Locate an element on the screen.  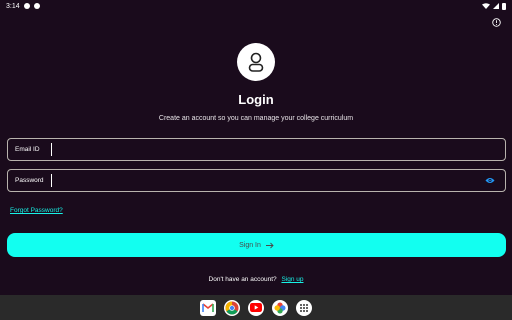
youtube-icon is located at coordinates (256, 307).